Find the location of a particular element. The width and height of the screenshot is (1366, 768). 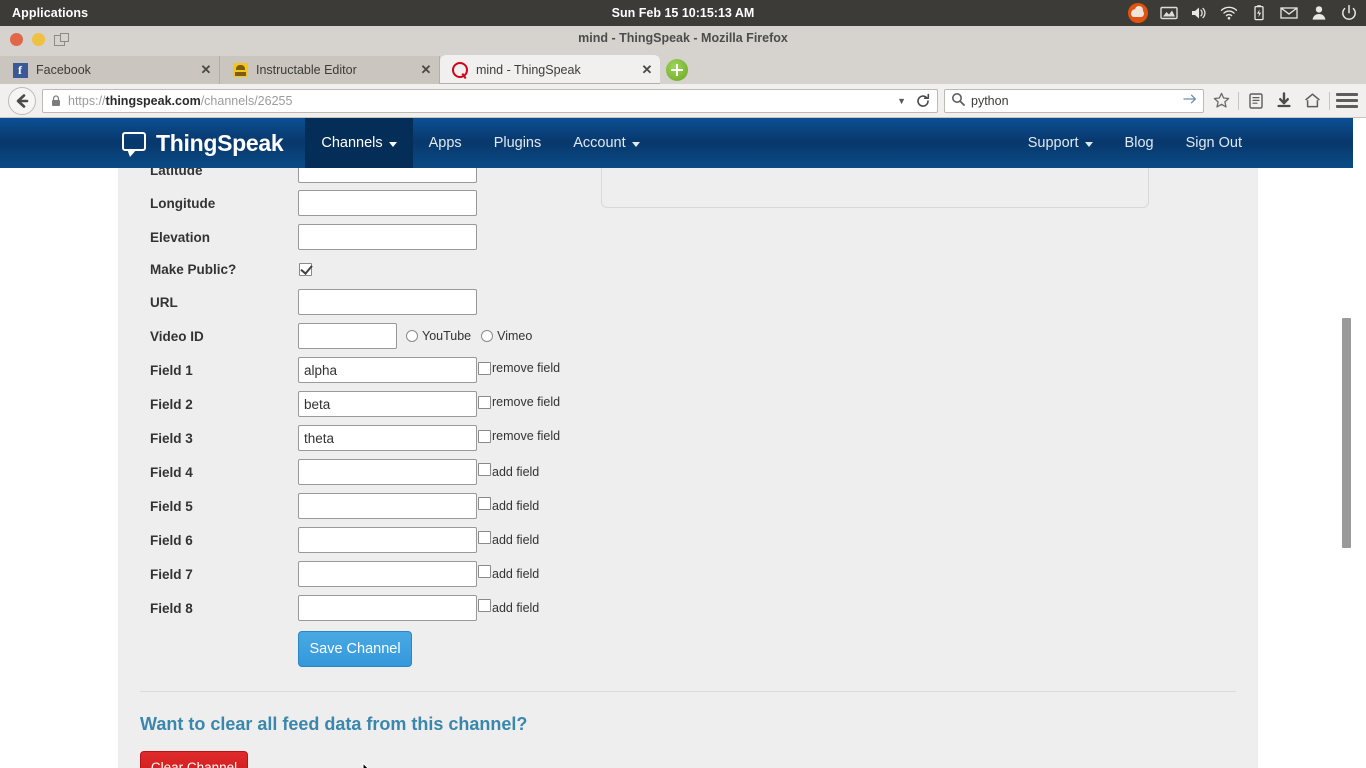

navbar-right-group: Support Blog Sign Out is located at coordinates (1135, 143).